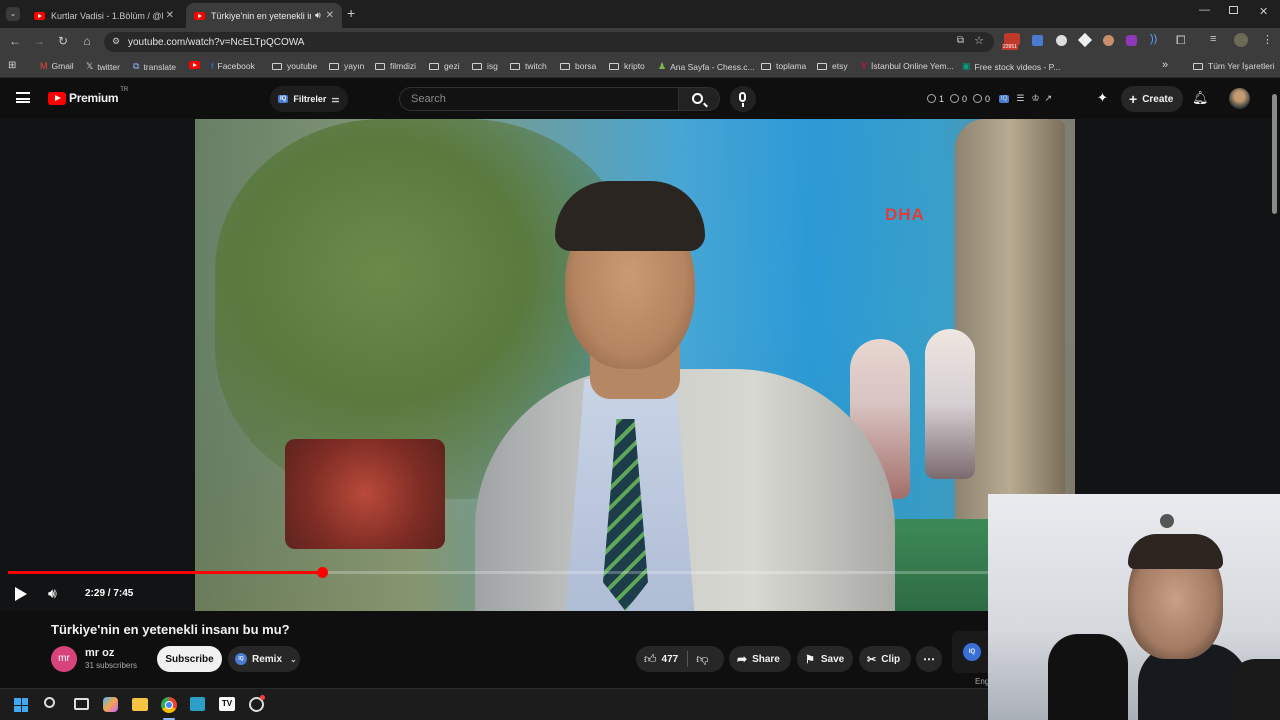 The width and height of the screenshot is (1280, 720). What do you see at coordinates (1267, 39) in the screenshot?
I see `menu-icon: ⋮` at bounding box center [1267, 39].